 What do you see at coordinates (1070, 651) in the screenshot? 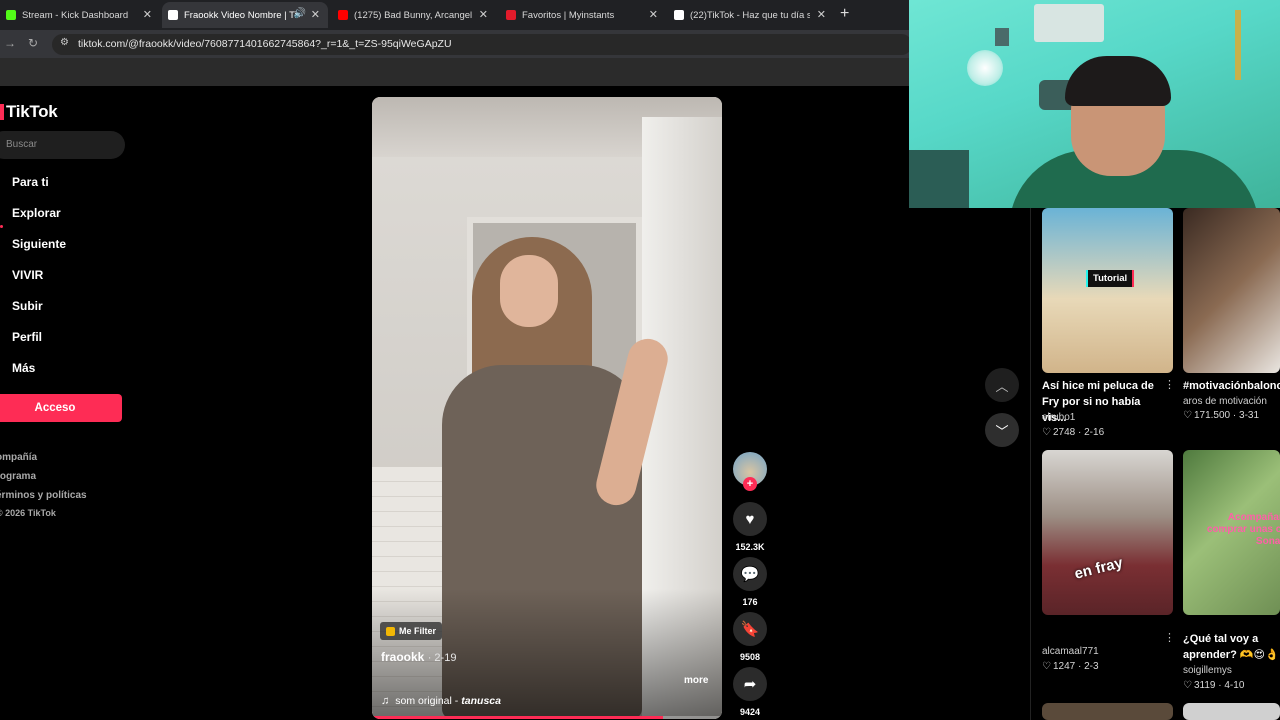
I see `recommendation-user: alcamaal771` at bounding box center [1070, 651].